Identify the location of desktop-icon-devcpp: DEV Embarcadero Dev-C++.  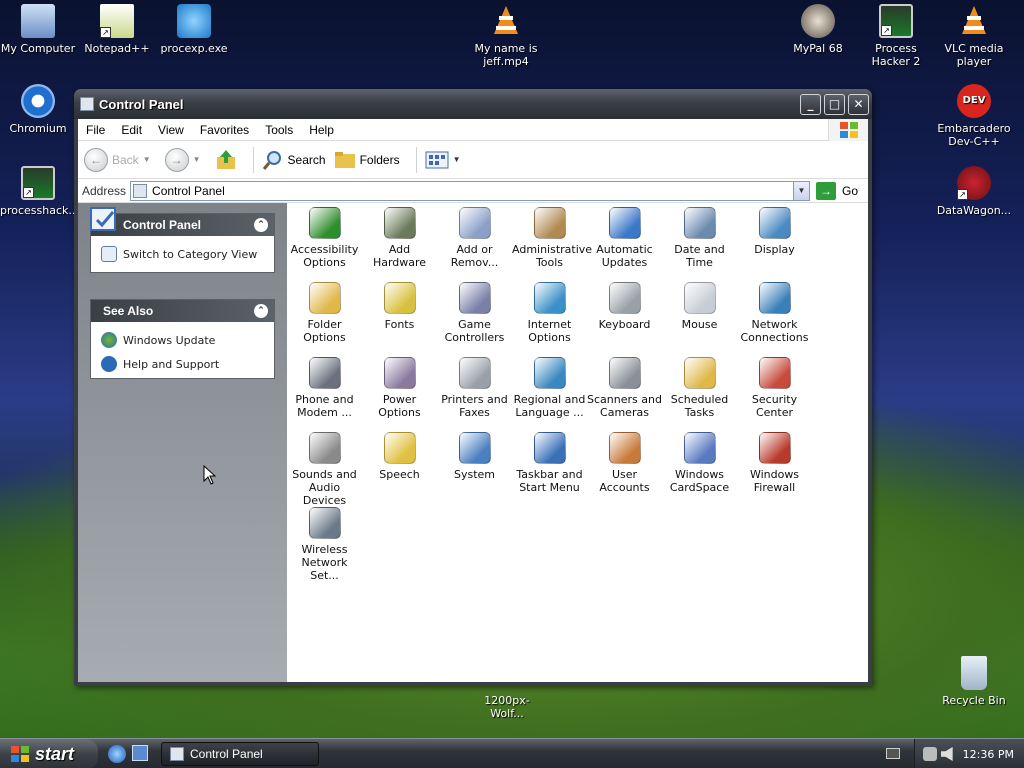
(974, 116).